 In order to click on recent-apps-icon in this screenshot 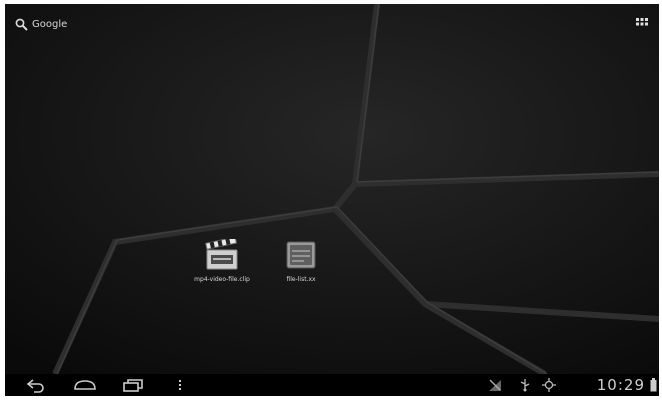, I will do `click(133, 385)`.